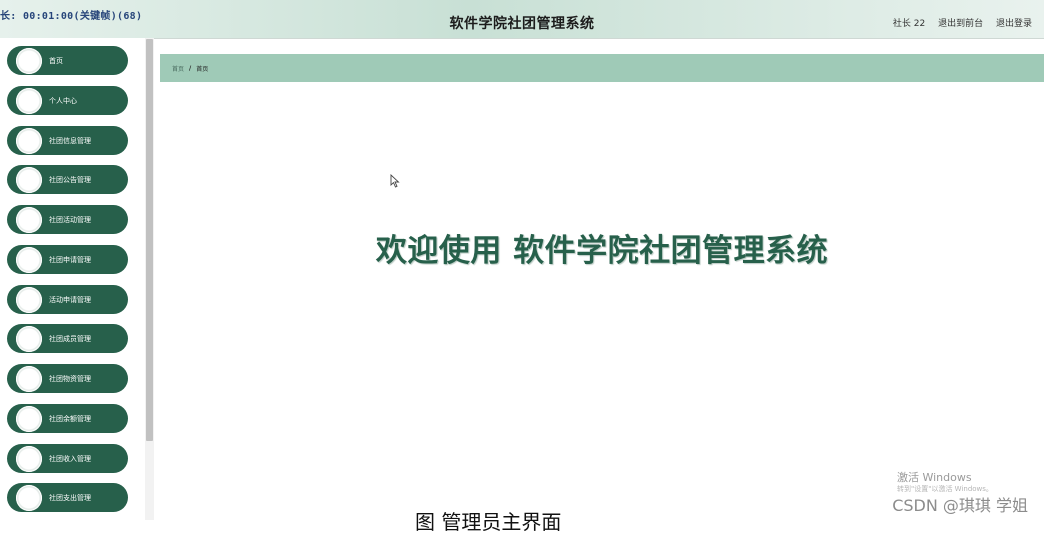 The image size is (1044, 534). What do you see at coordinates (522, 24) in the screenshot?
I see `system-title: 软件学院社团管理系统` at bounding box center [522, 24].